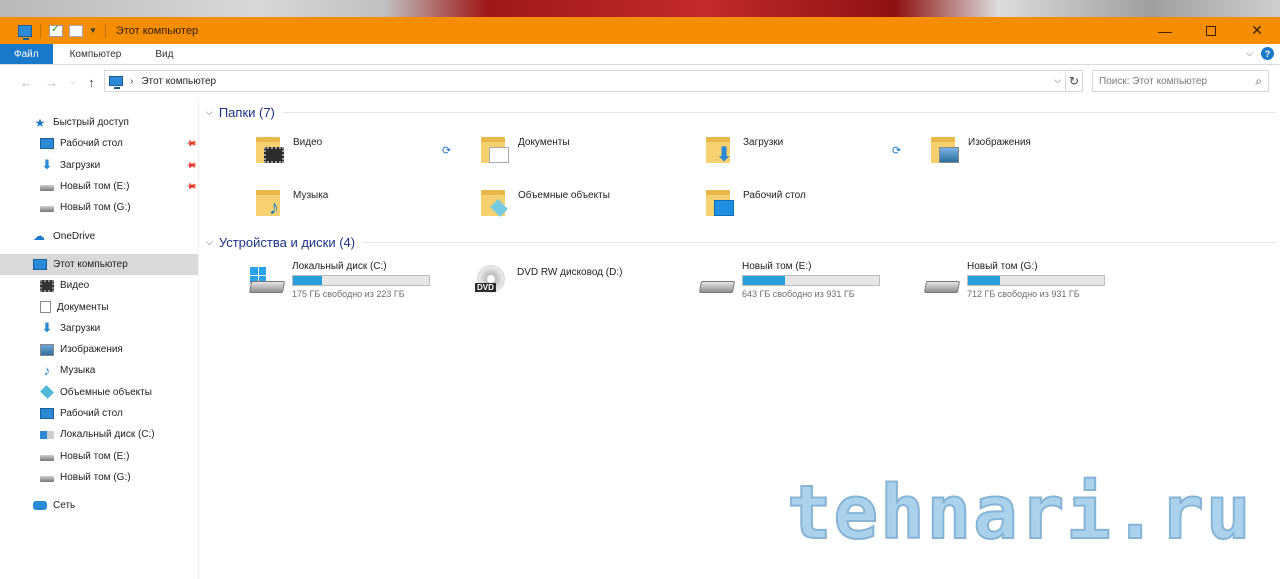  I want to click on expand-ribbon-icon: ⌵, so click(1249, 53).